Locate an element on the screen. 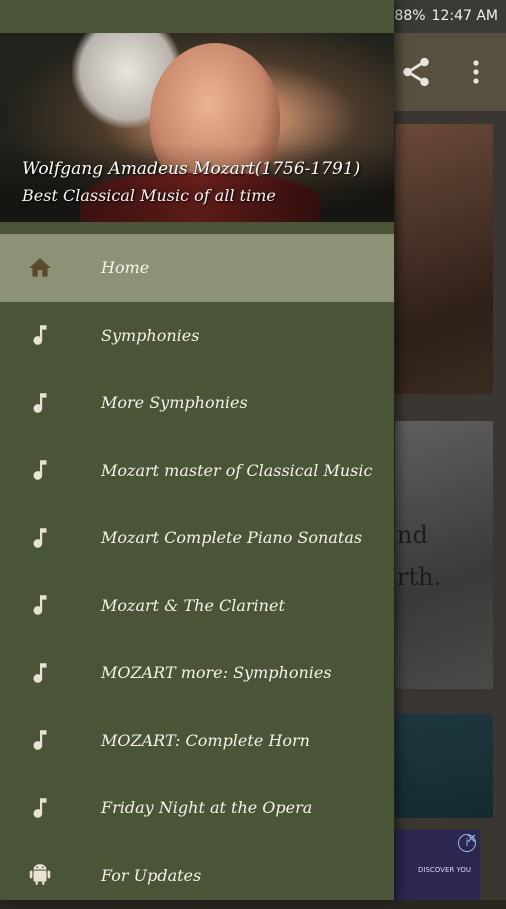 The height and width of the screenshot is (909, 506). ad-banner: i ✕ DISCOVER YOU is located at coordinates (437, 865).